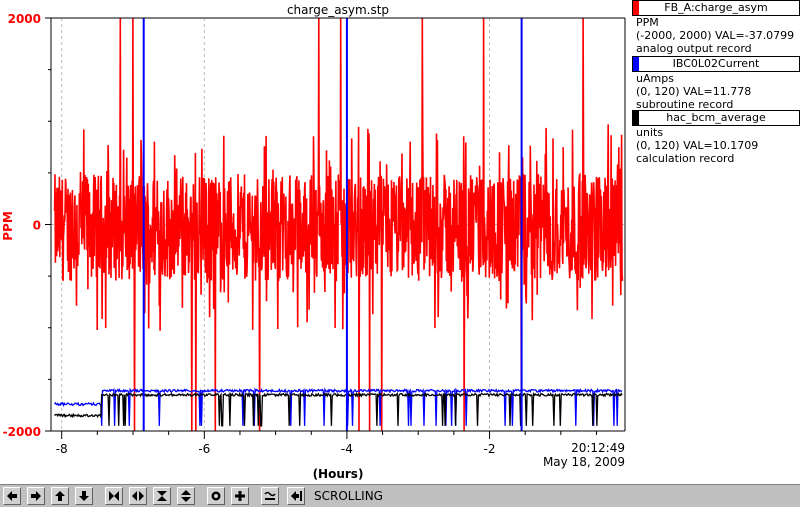 The image size is (800, 507). Describe the element at coordinates (636, 8) in the screenshot. I see `legend-swatch-red` at that location.